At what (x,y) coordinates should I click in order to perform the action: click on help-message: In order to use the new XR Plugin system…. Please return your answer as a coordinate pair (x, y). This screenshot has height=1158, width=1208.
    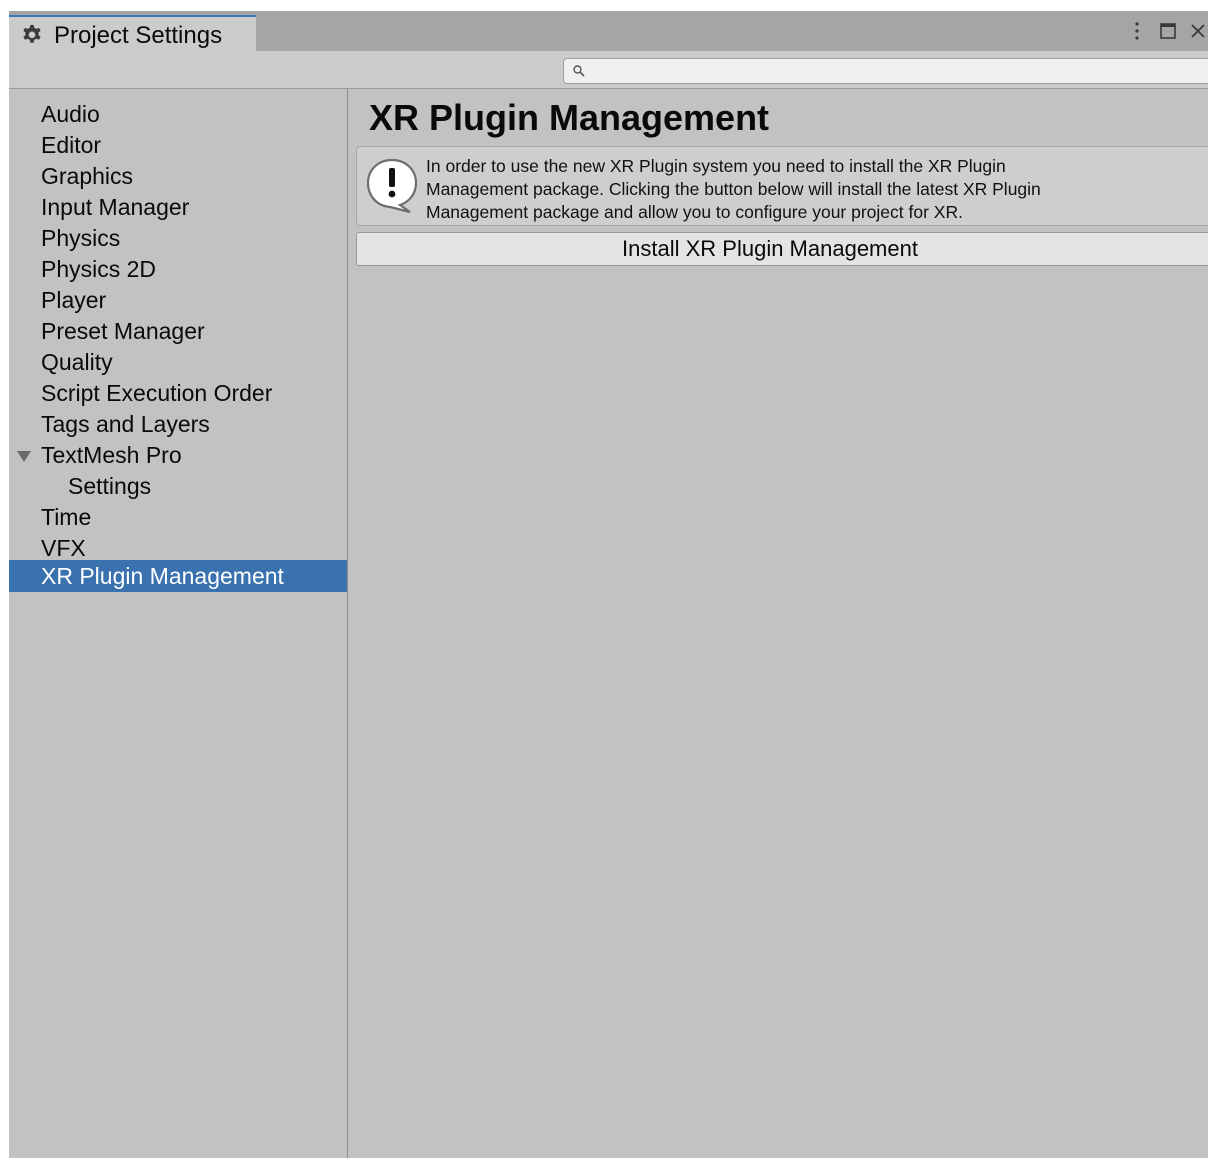
    Looking at the image, I should click on (811, 189).